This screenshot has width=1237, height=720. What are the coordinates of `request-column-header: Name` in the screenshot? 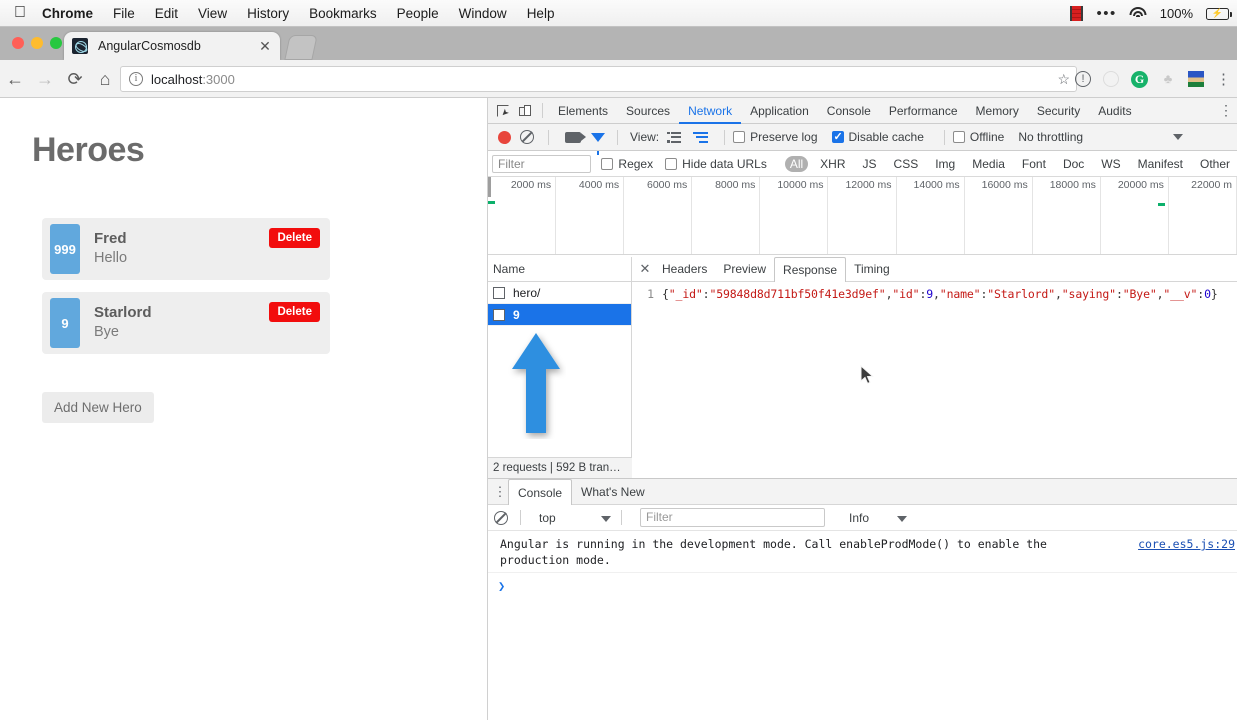 It's located at (559, 269).